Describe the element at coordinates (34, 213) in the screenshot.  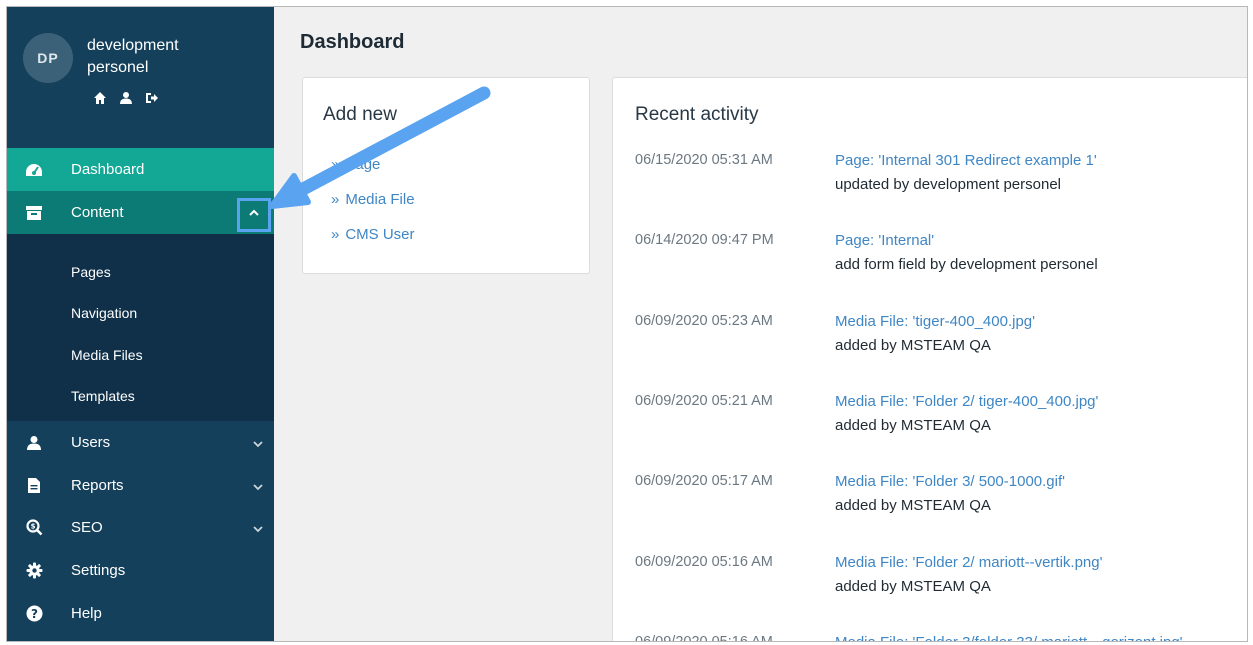
I see `archive-box-icon` at that location.